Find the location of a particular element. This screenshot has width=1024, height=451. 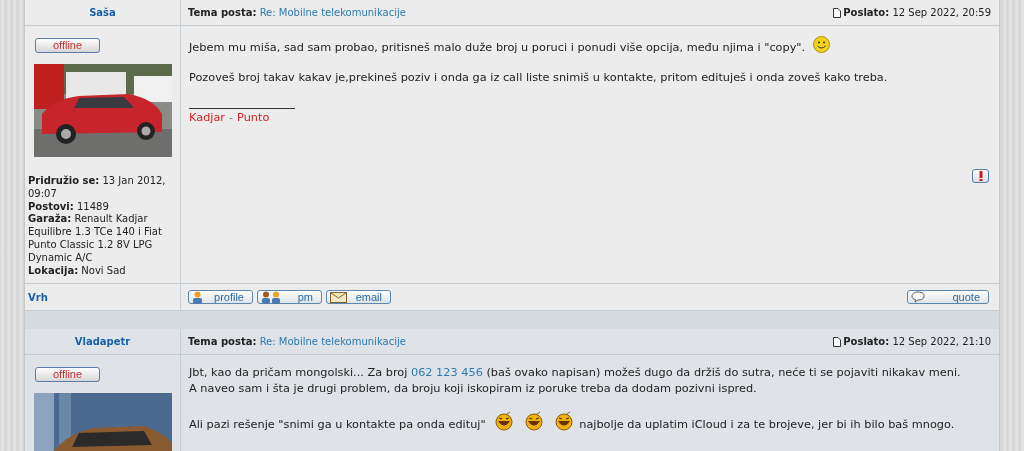

quote-button: quote is located at coordinates (948, 297).